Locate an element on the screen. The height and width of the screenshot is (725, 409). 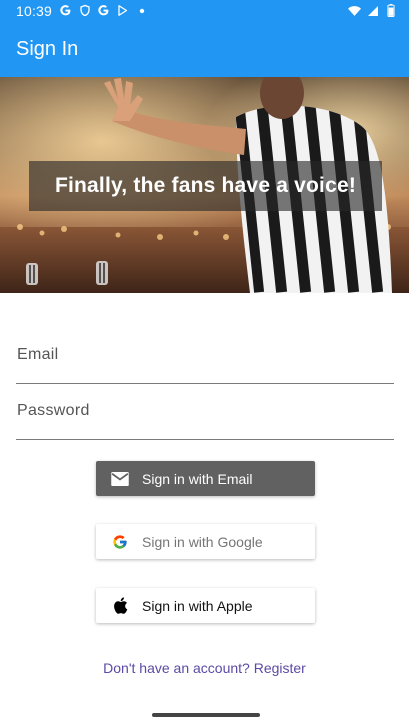
app-bar: Sign In is located at coordinates (204, 49).